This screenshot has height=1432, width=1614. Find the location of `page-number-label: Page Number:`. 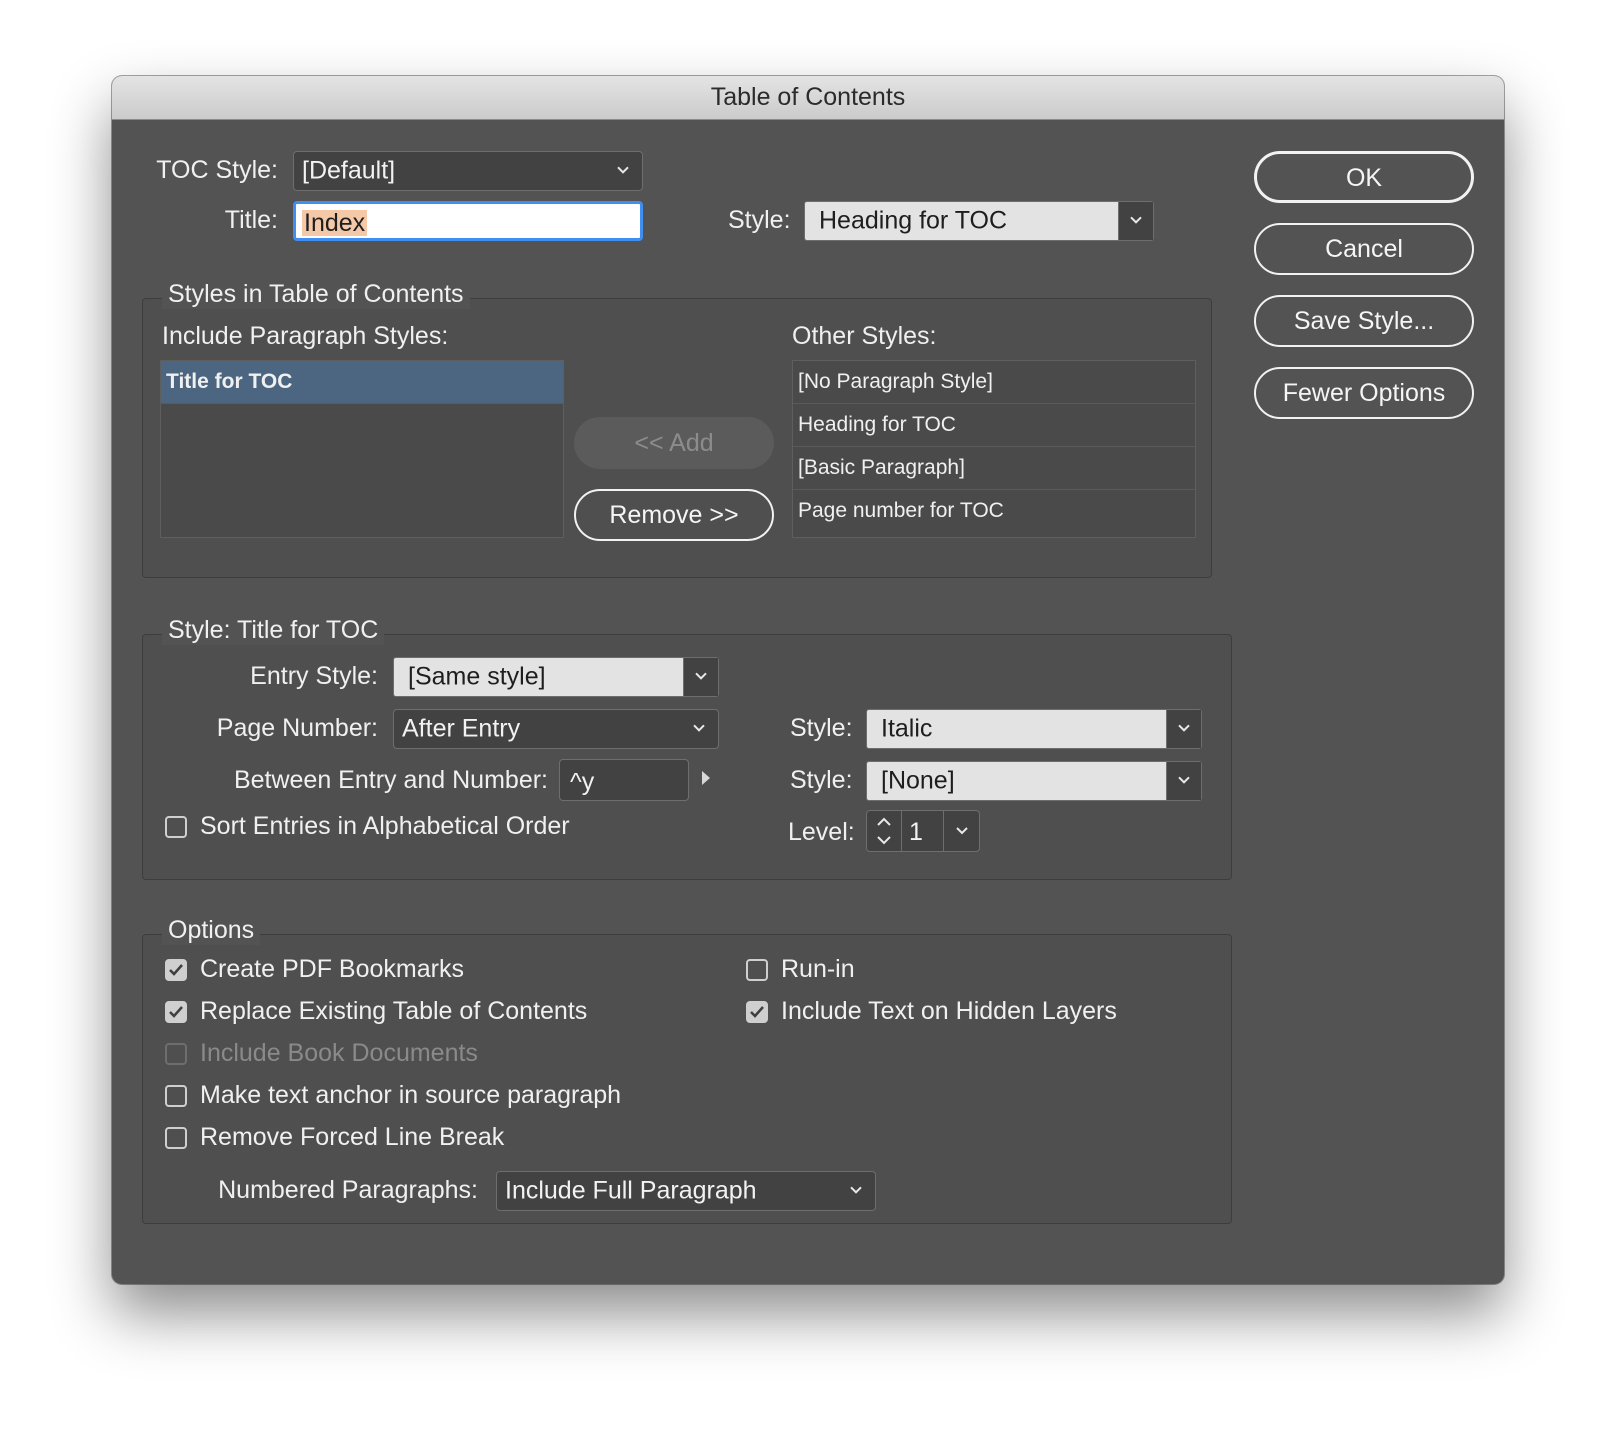

page-number-label: Page Number: is located at coordinates (297, 728).